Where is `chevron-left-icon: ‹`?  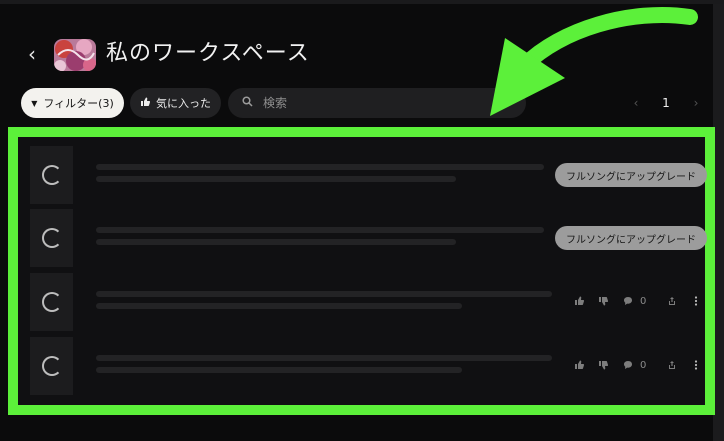 chevron-left-icon: ‹ is located at coordinates (32, 54).